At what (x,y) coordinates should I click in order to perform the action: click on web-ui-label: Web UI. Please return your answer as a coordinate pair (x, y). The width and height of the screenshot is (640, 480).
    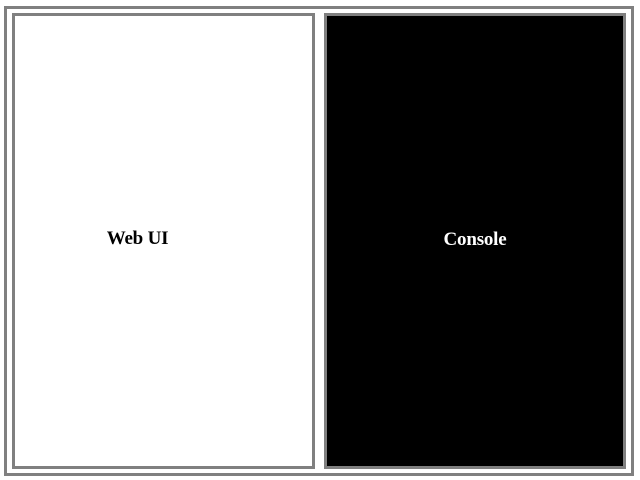
    Looking at the image, I should click on (137, 238).